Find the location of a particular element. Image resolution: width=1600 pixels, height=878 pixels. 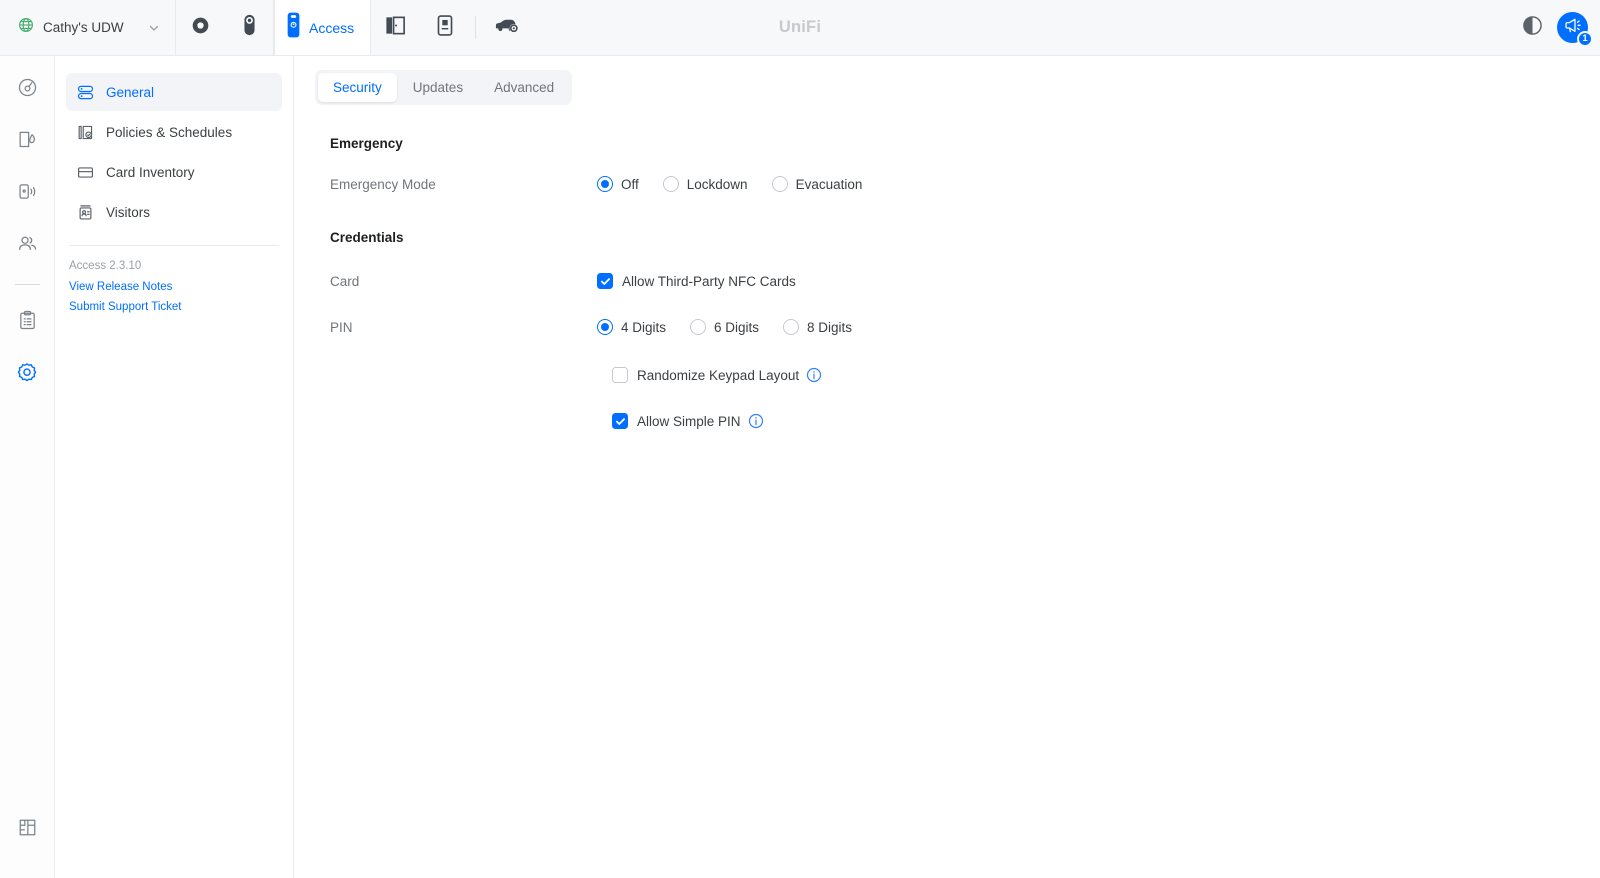

radio-pin-6-digits: 6 Digits is located at coordinates (724, 327).